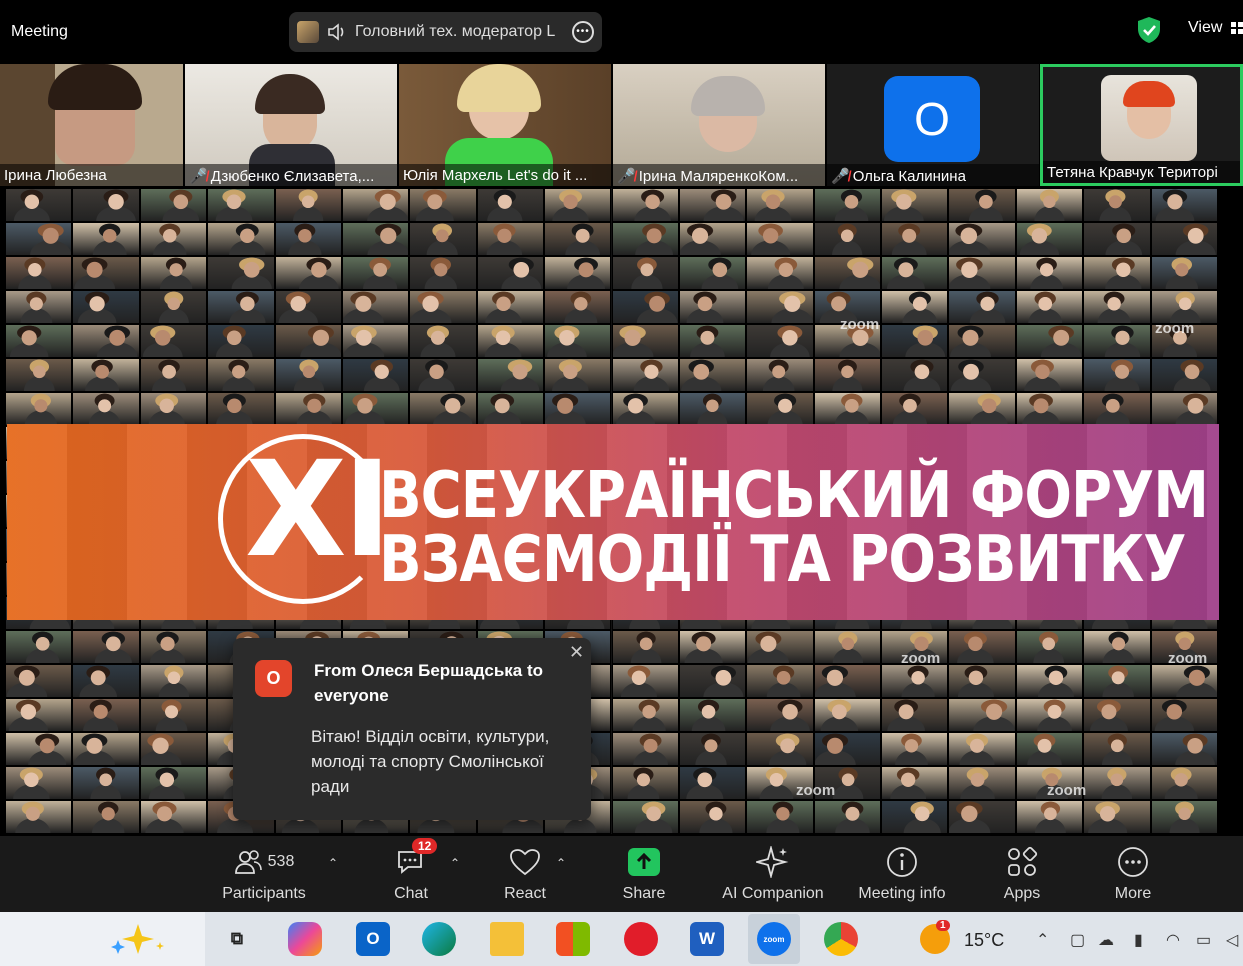  What do you see at coordinates (1173, 940) in the screenshot?
I see `wifi-icon: ◠` at bounding box center [1173, 940].